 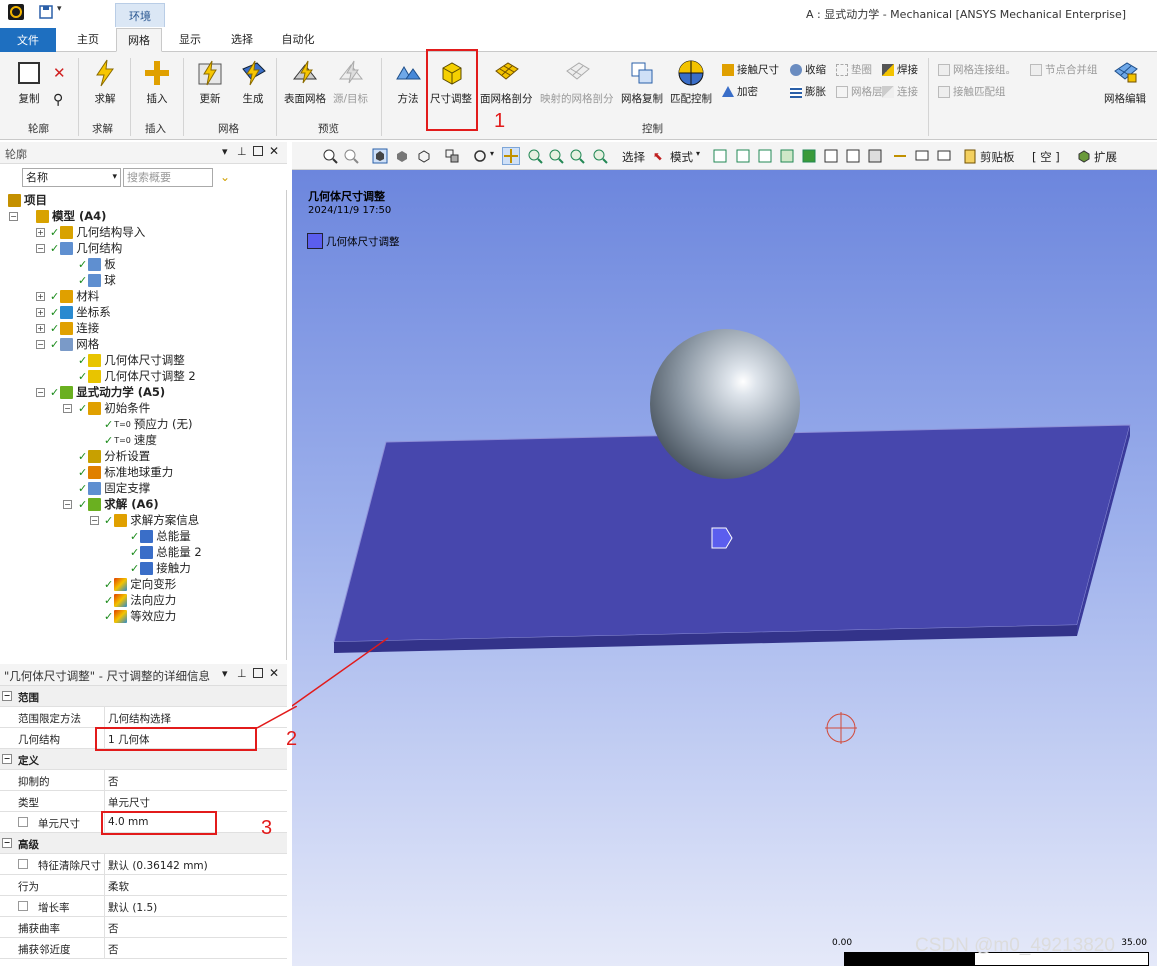 What do you see at coordinates (808, 69) in the screenshot?
I see `pinch-button: 收缩` at bounding box center [808, 69].